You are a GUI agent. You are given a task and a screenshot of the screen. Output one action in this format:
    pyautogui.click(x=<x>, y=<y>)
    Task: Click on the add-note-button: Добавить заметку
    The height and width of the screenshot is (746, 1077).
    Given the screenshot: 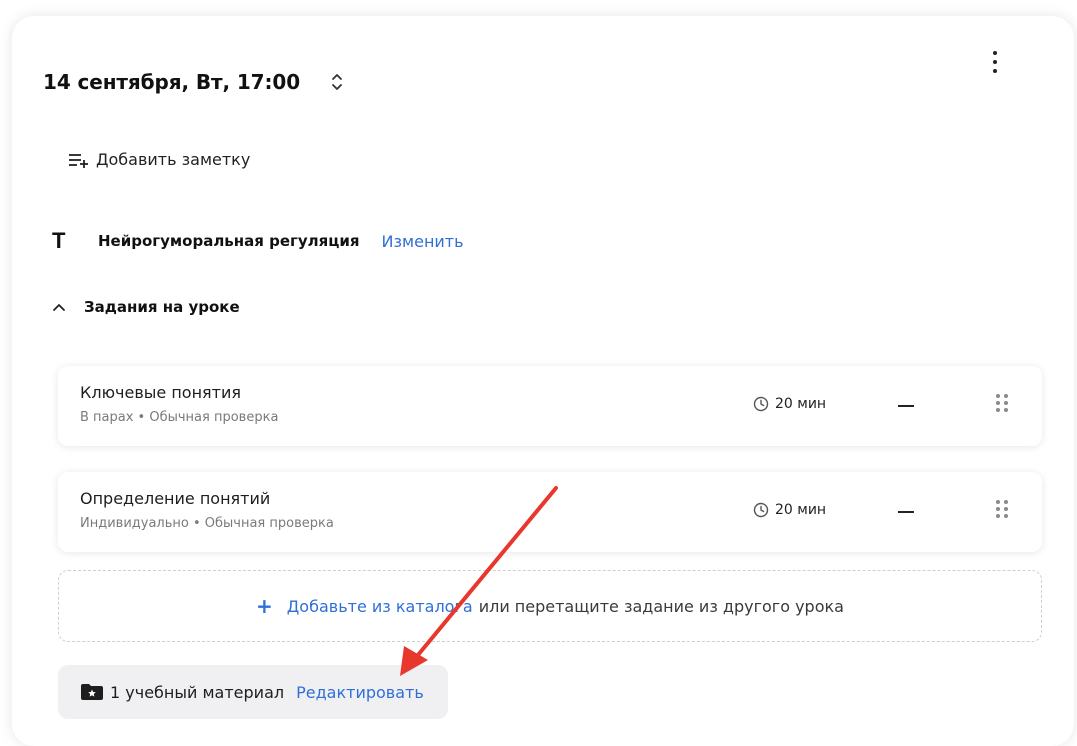 What is the action you would take?
    pyautogui.click(x=159, y=159)
    